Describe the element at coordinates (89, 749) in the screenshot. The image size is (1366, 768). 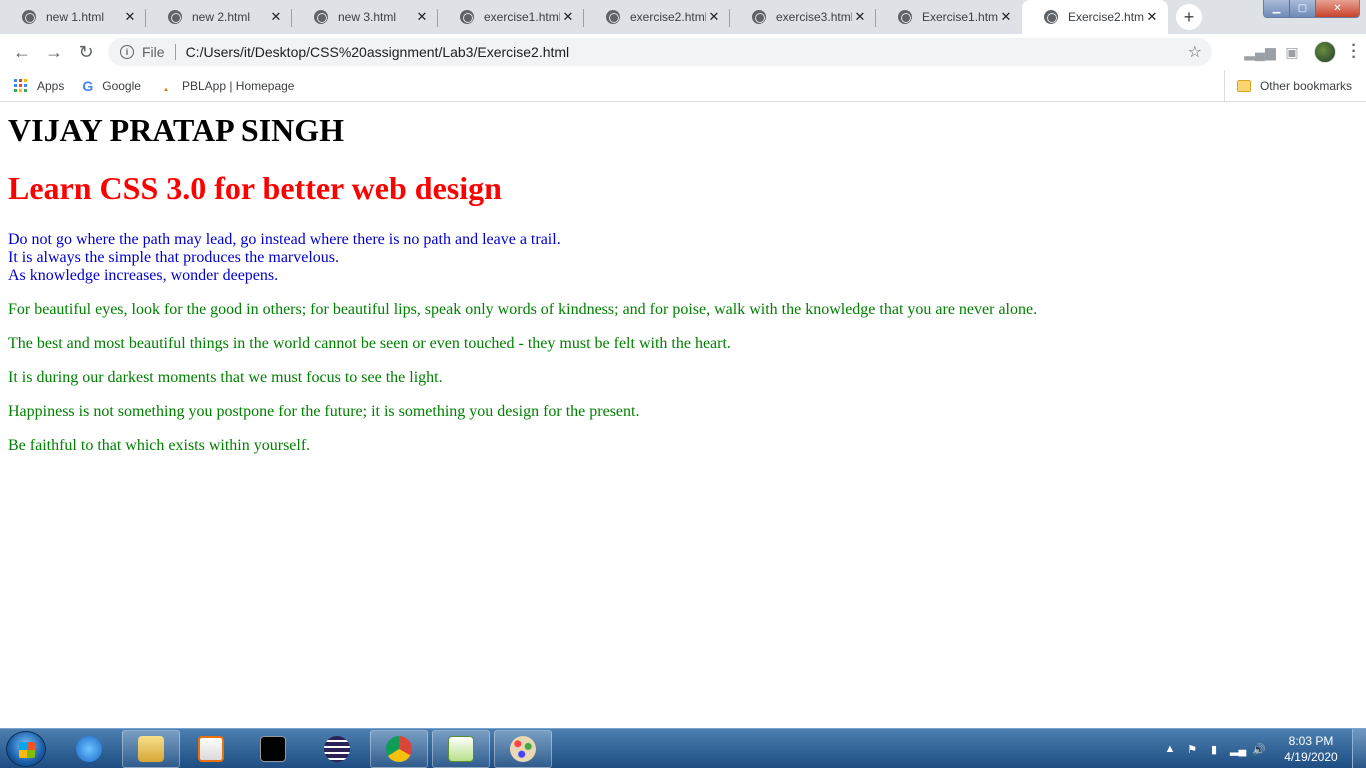
I see `taskbar-internet-explorer` at that location.